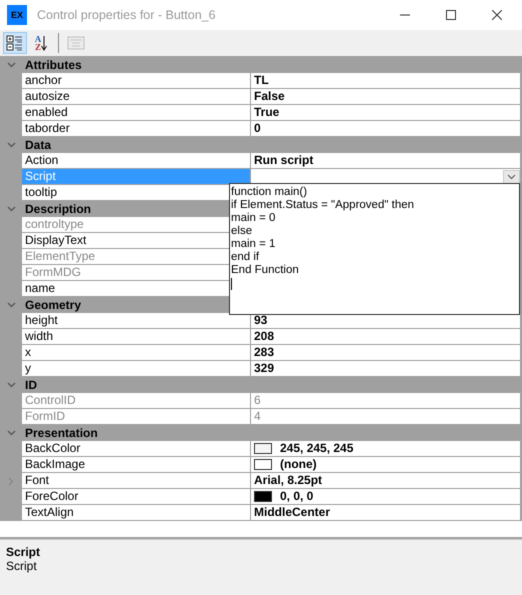 This screenshot has height=595, width=522. What do you see at coordinates (58, 209) in the screenshot?
I see `category-header: Description` at bounding box center [58, 209].